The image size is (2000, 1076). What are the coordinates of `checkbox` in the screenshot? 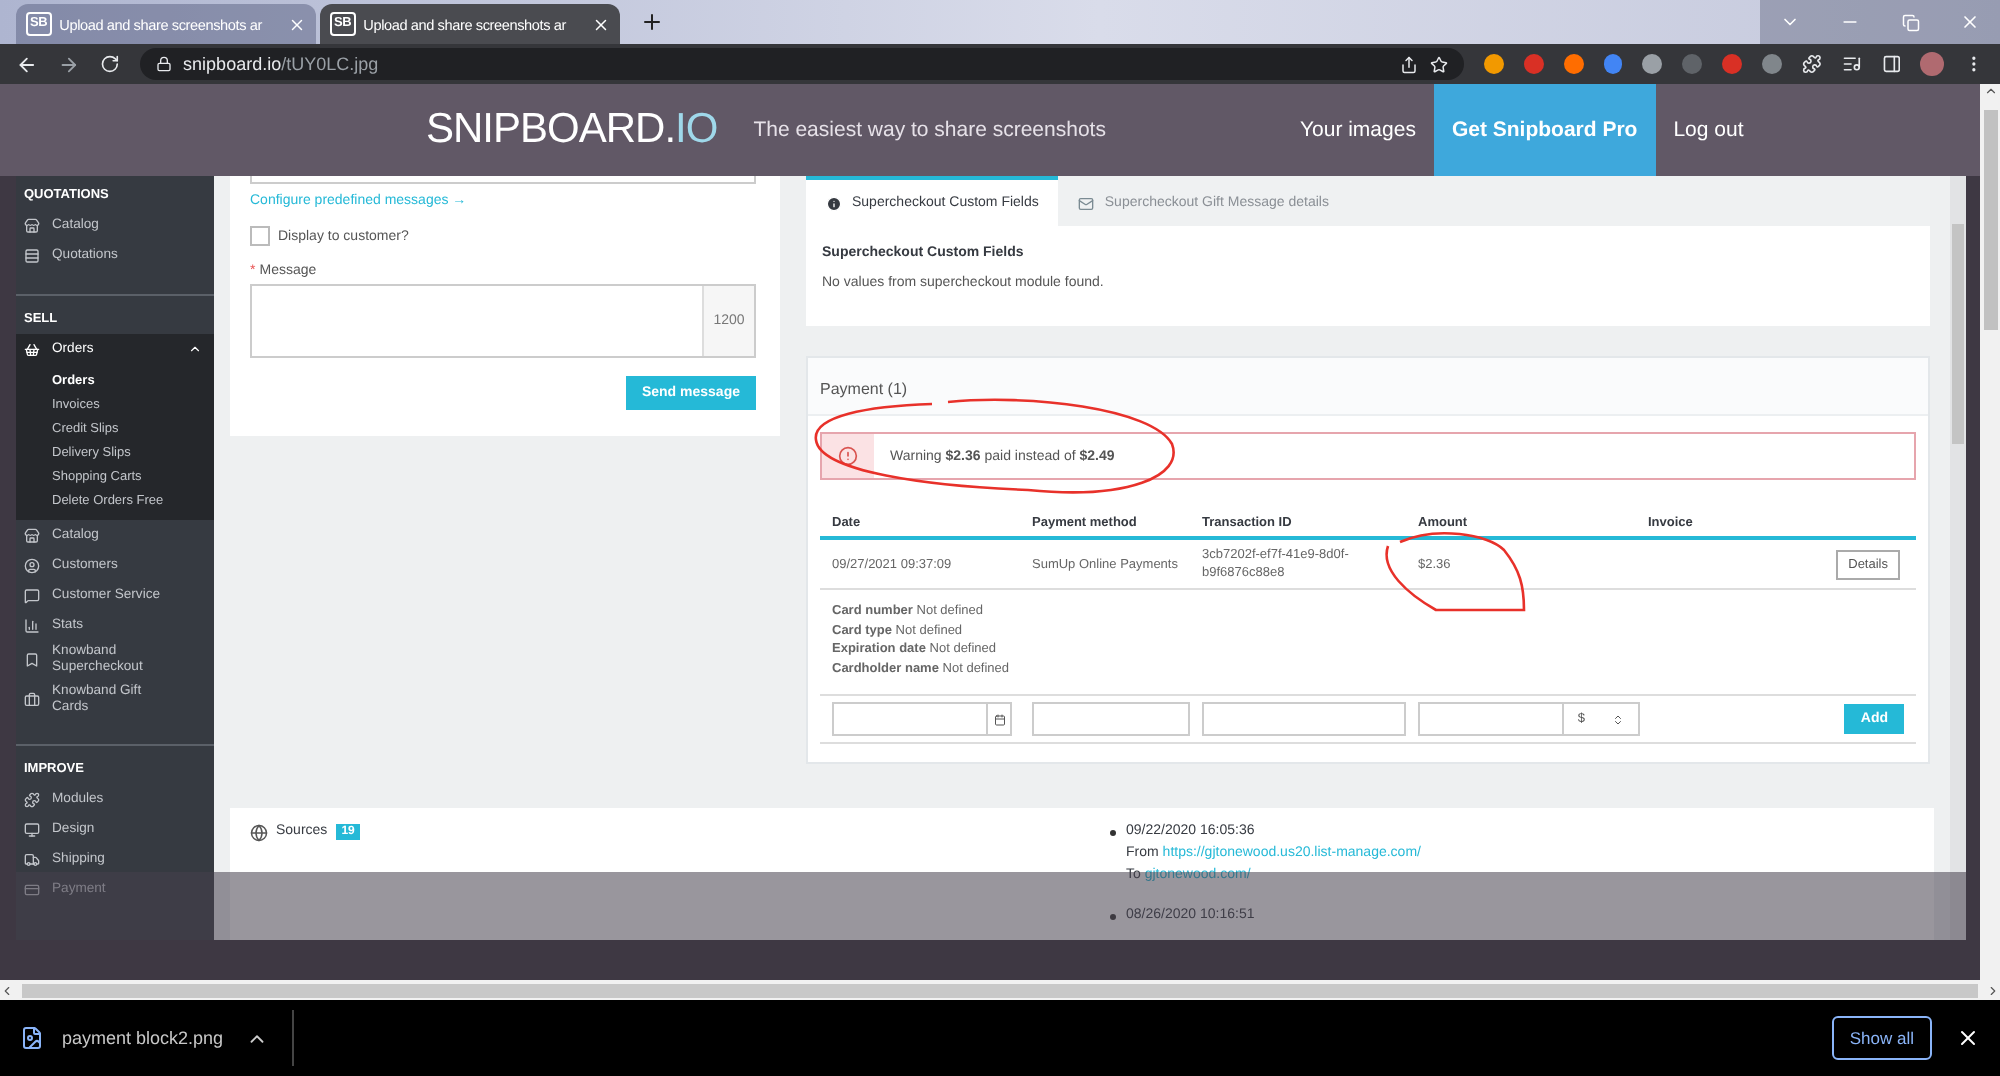 It's located at (260, 236).